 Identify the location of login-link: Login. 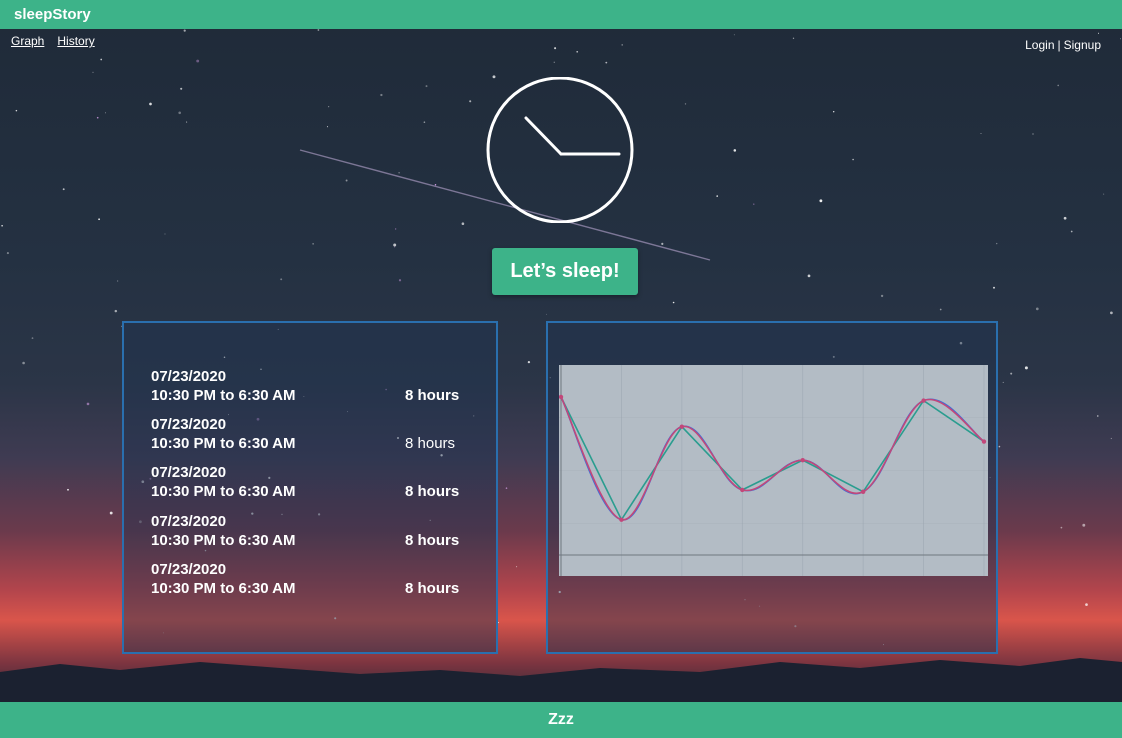
(1039, 45).